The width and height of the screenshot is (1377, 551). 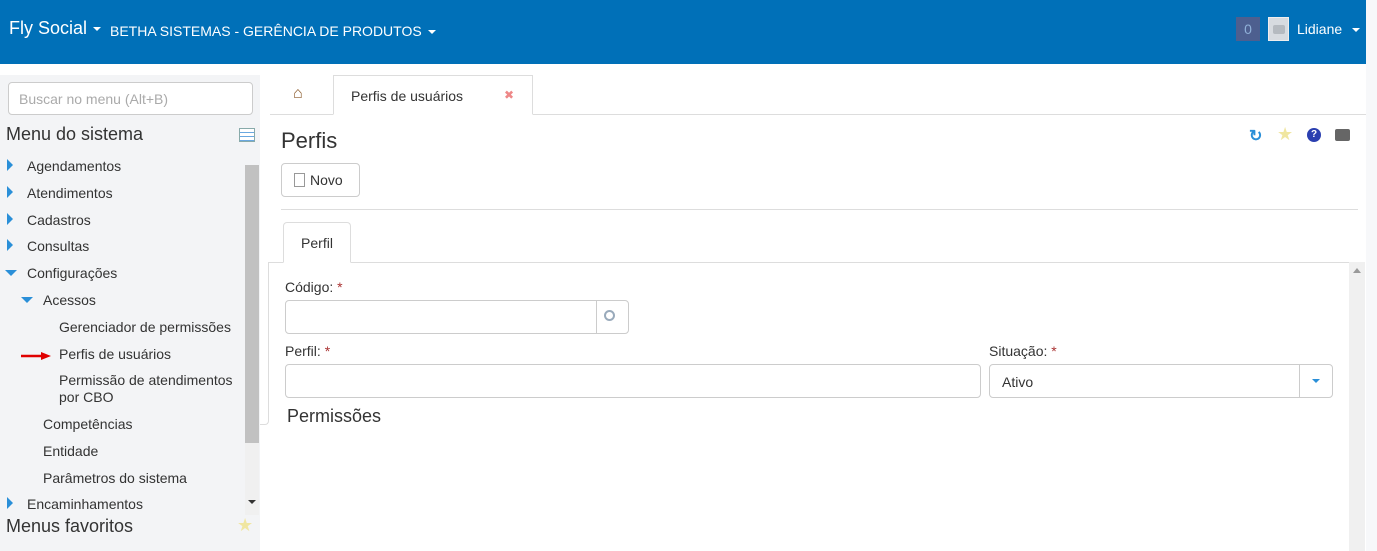 What do you see at coordinates (88, 424) in the screenshot?
I see `sidebar-item-competencias: Competências` at bounding box center [88, 424].